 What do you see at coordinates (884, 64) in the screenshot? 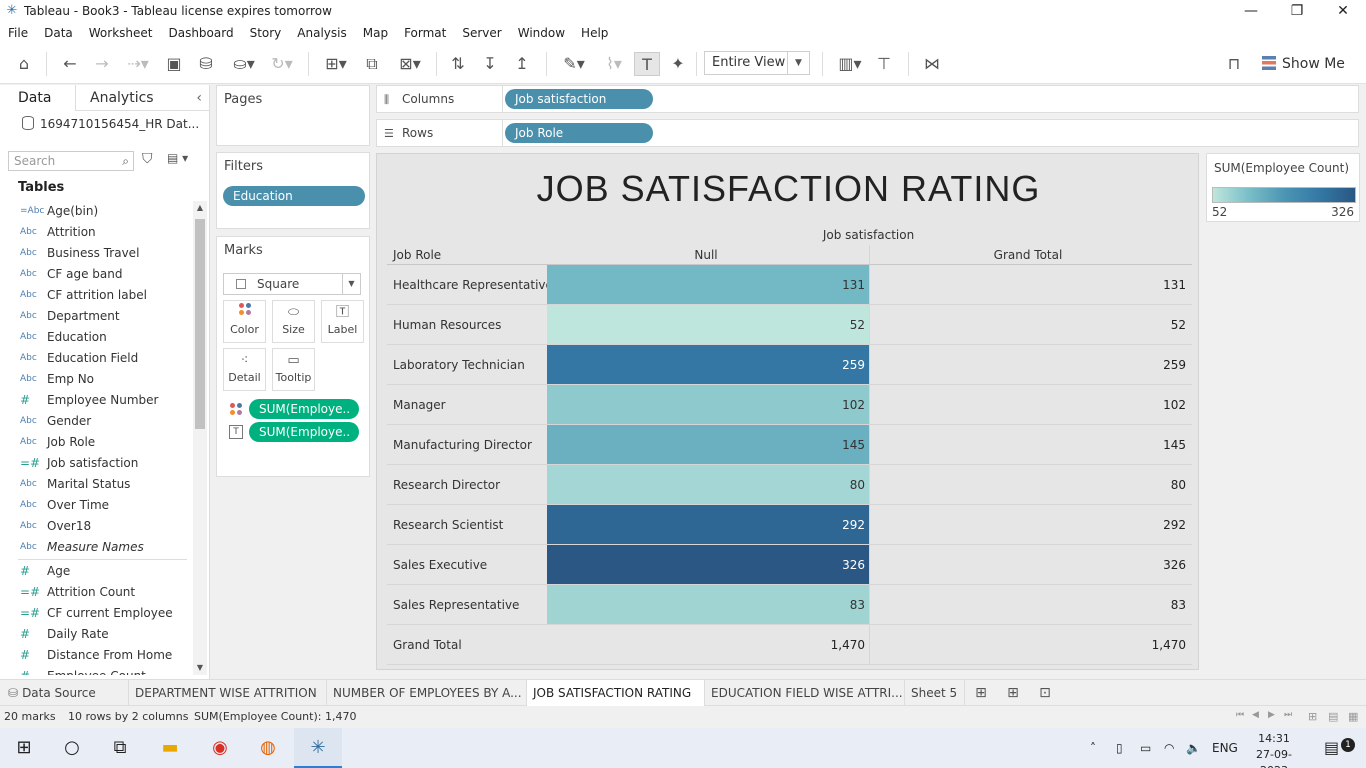
I see `presentation-mode-icon: ⊤` at bounding box center [884, 64].